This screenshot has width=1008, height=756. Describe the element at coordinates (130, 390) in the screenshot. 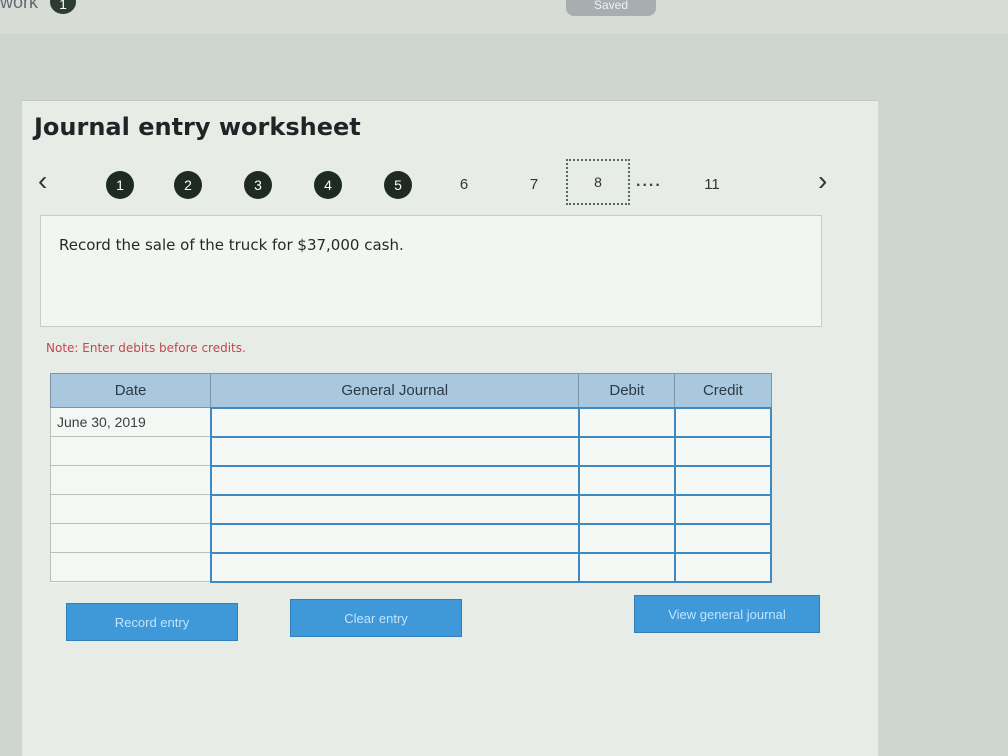

I see `header-date: Date` at that location.